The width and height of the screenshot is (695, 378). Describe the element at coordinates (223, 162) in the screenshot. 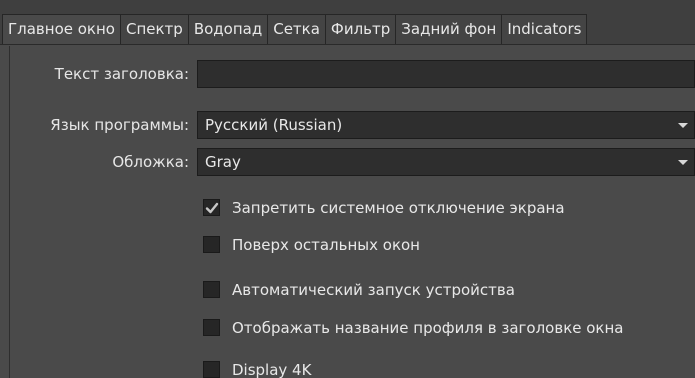

I see `skin-value: Gray` at that location.